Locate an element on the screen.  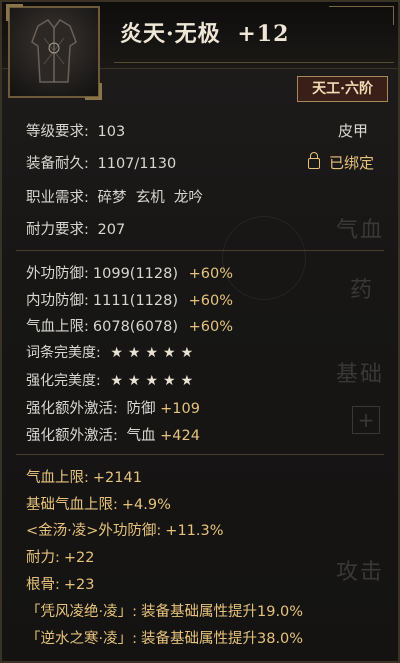
item-title: 炎天·无极 +12 is located at coordinates (204, 32).